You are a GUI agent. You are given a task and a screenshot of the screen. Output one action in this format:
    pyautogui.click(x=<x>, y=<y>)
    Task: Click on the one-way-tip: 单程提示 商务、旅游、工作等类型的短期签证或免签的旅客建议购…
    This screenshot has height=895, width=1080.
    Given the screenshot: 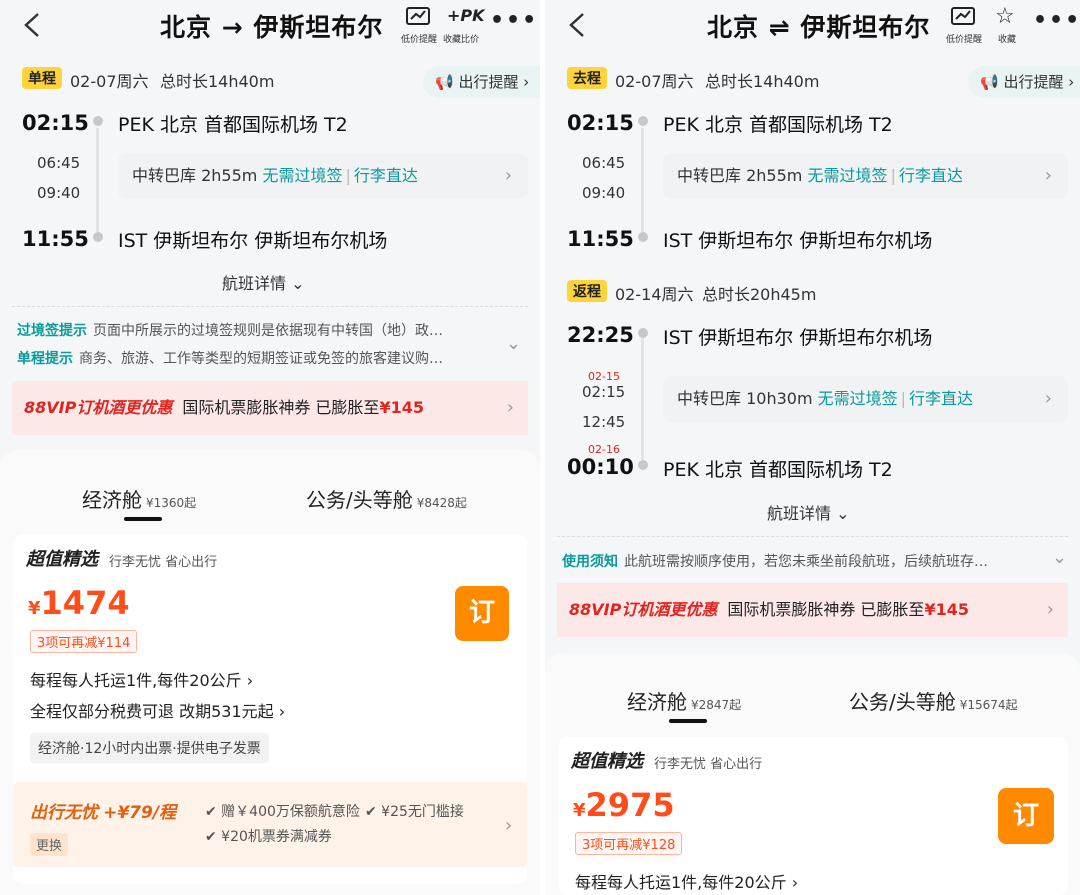 What is the action you would take?
    pyautogui.click(x=259, y=358)
    